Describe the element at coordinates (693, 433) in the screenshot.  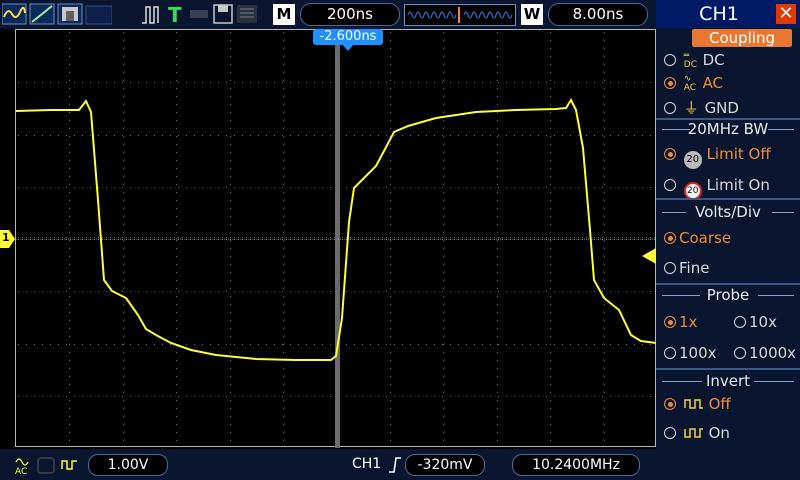
I see `inverted-square-wave-icon` at that location.